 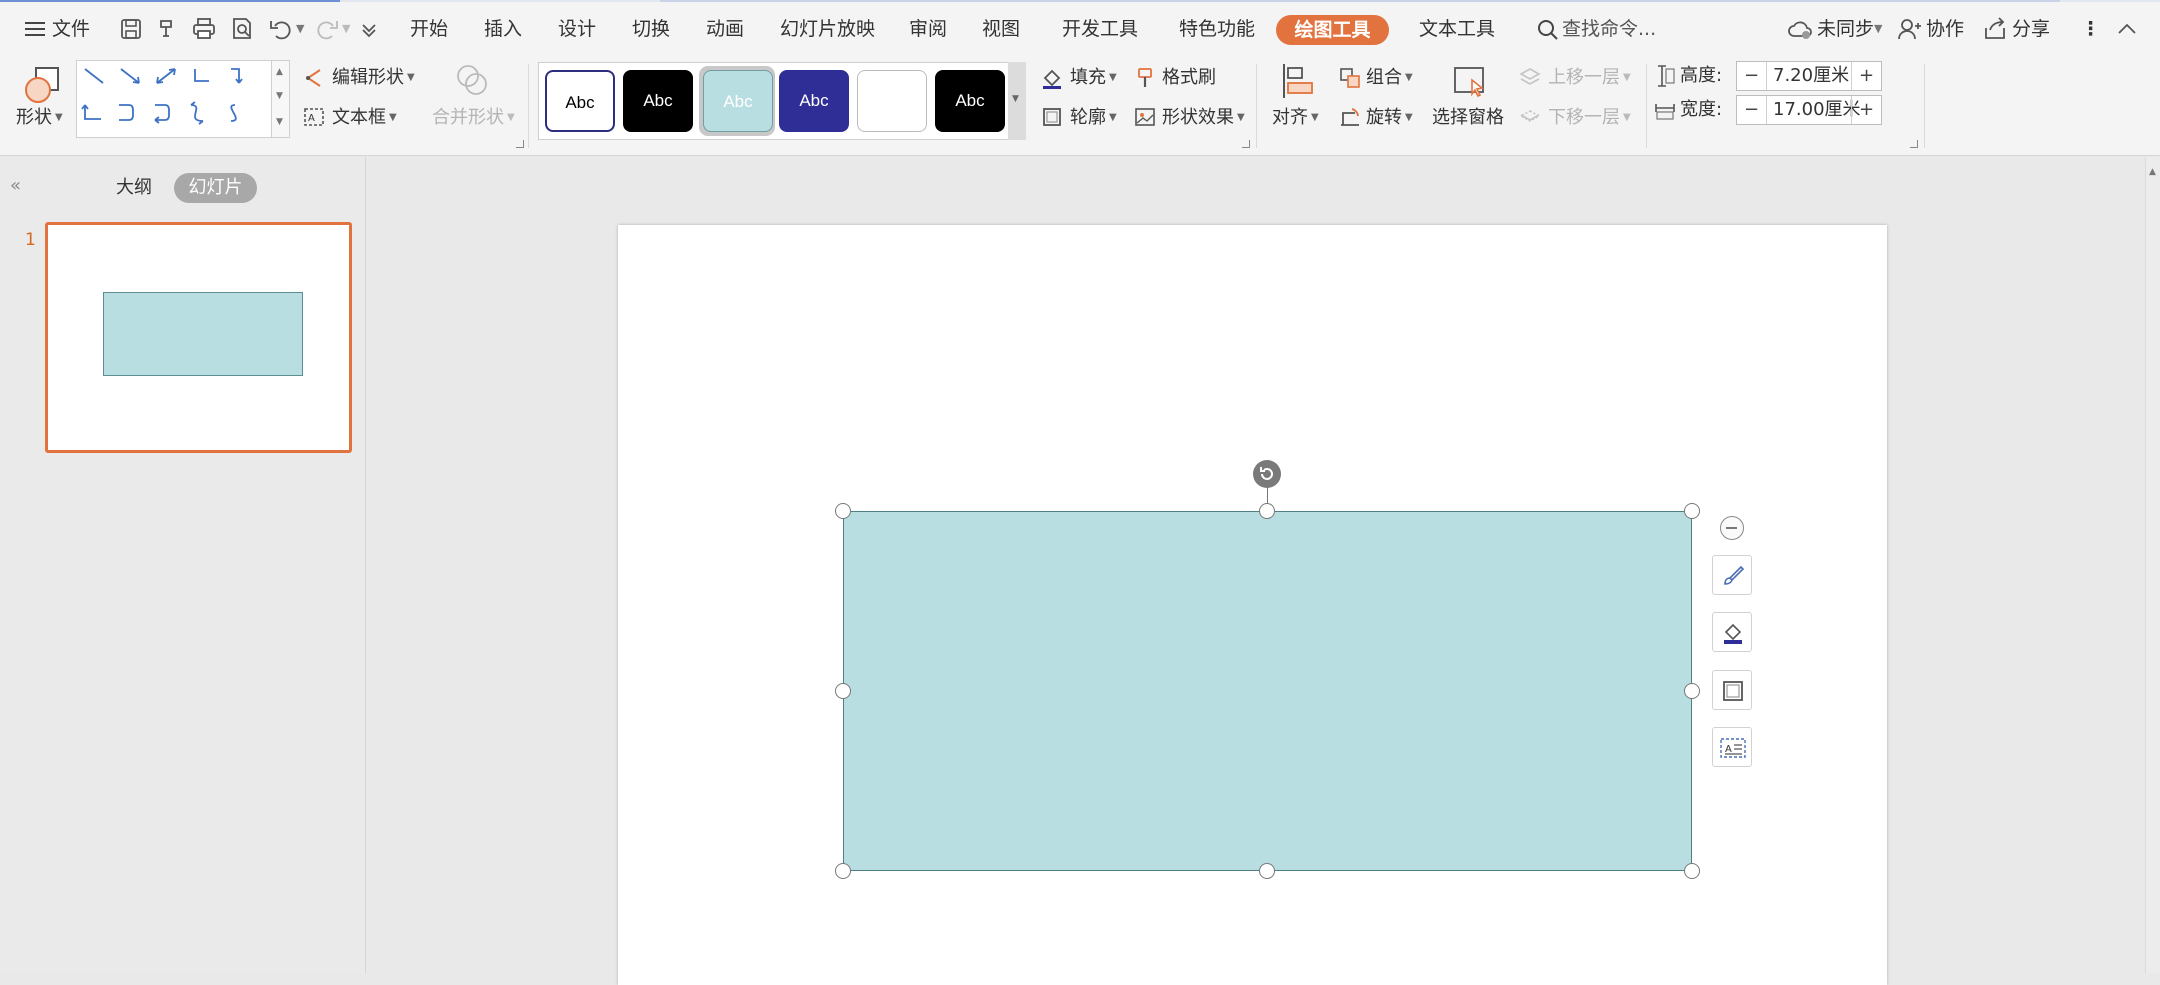 I want to click on rotate-handle-icon, so click(x=1267, y=474).